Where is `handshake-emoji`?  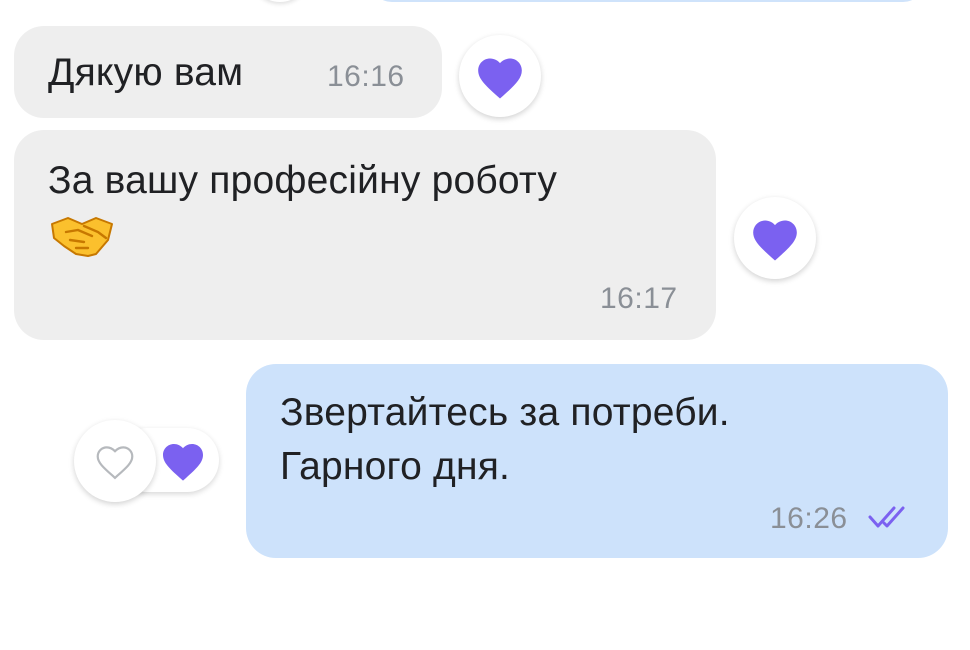 handshake-emoji is located at coordinates (82, 237).